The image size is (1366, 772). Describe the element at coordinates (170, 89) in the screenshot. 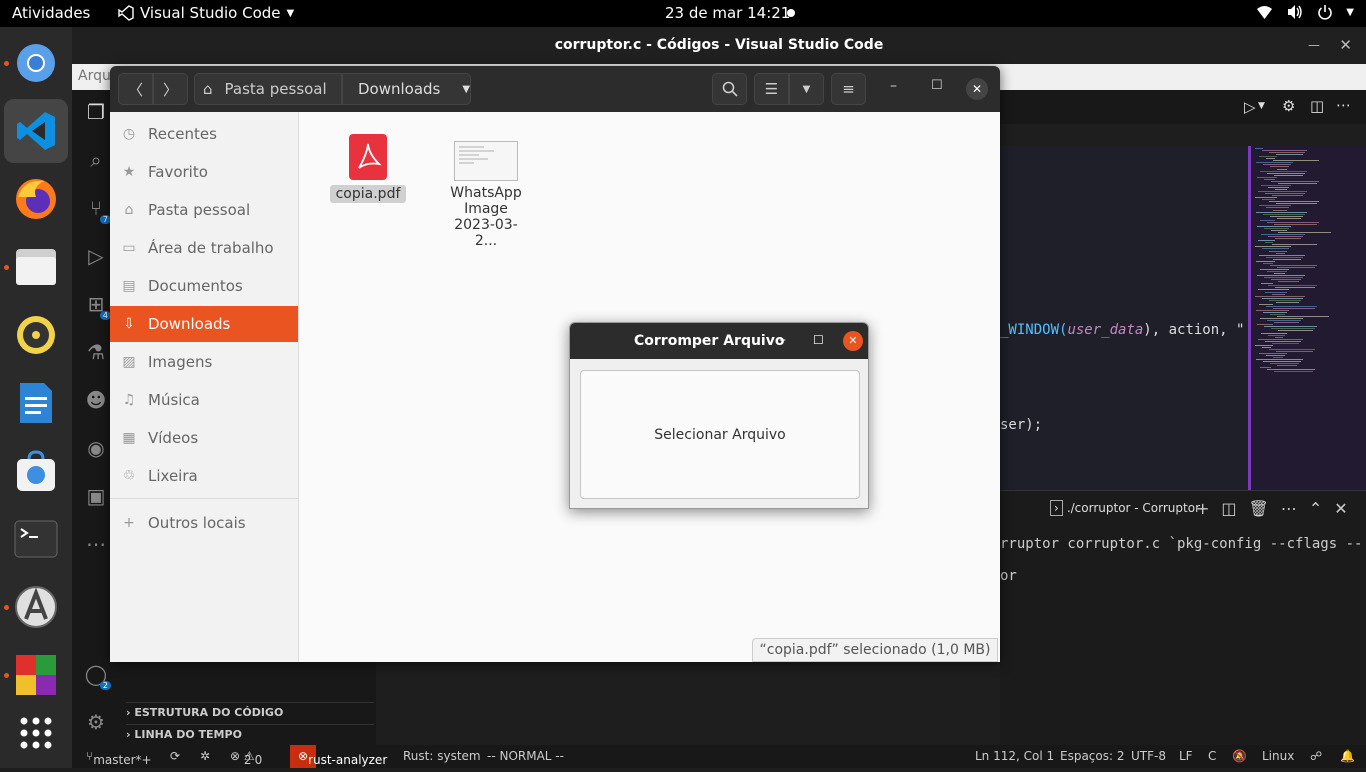

I see `forward-button: 〉` at that location.